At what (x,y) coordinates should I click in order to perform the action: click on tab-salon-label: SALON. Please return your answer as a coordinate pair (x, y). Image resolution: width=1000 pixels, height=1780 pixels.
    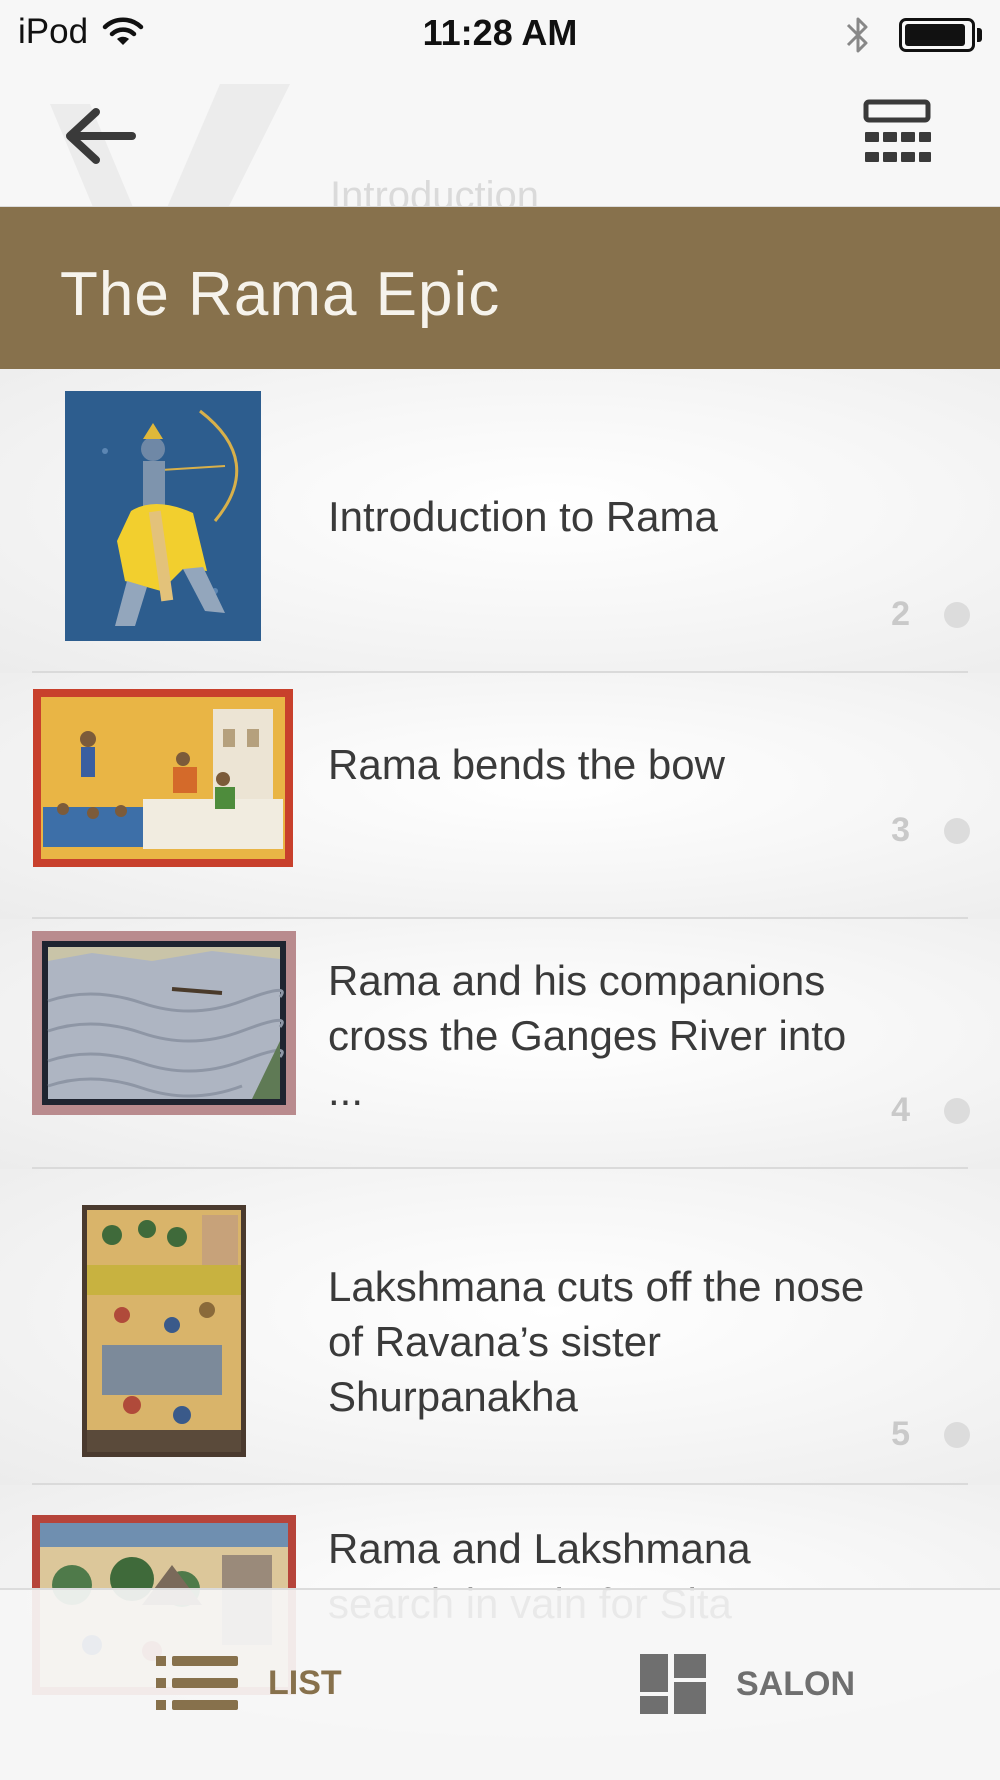
    Looking at the image, I should click on (795, 1683).